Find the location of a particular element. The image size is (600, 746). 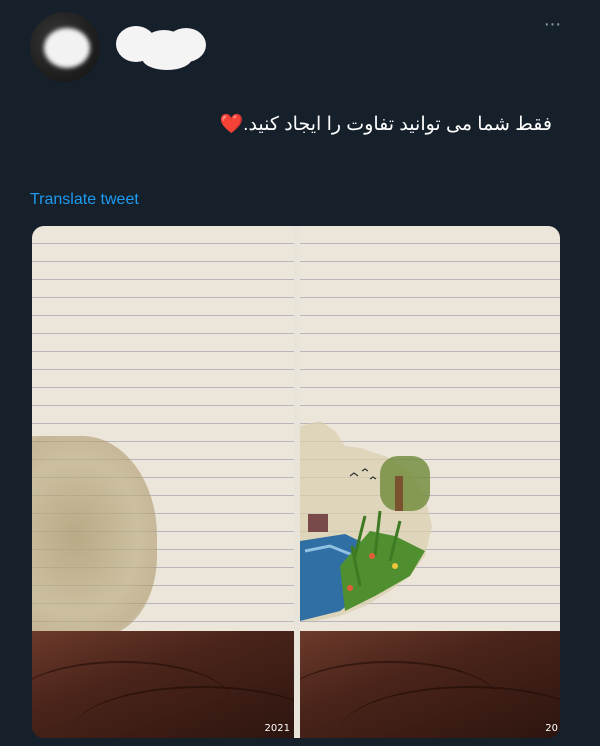

tweet-text: فقط شما می توانید تفاوت را ایجاد کنید.❤️ is located at coordinates (385, 124).